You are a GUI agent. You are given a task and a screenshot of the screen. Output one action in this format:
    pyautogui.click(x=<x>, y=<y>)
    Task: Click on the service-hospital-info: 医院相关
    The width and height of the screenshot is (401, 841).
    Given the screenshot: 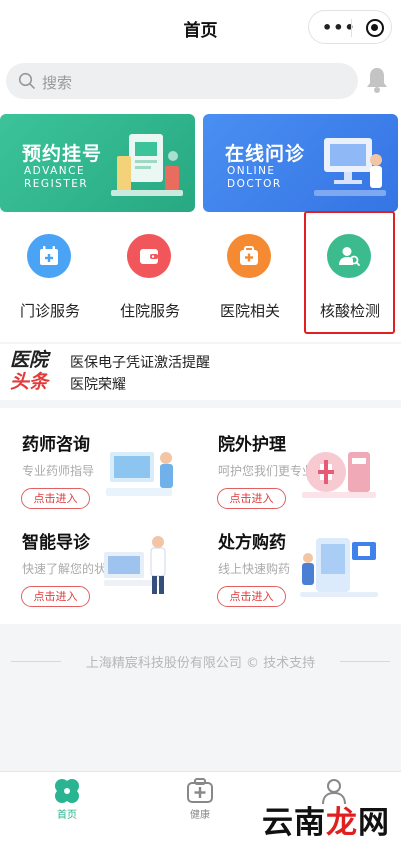 What is the action you would take?
    pyautogui.click(x=250, y=280)
    